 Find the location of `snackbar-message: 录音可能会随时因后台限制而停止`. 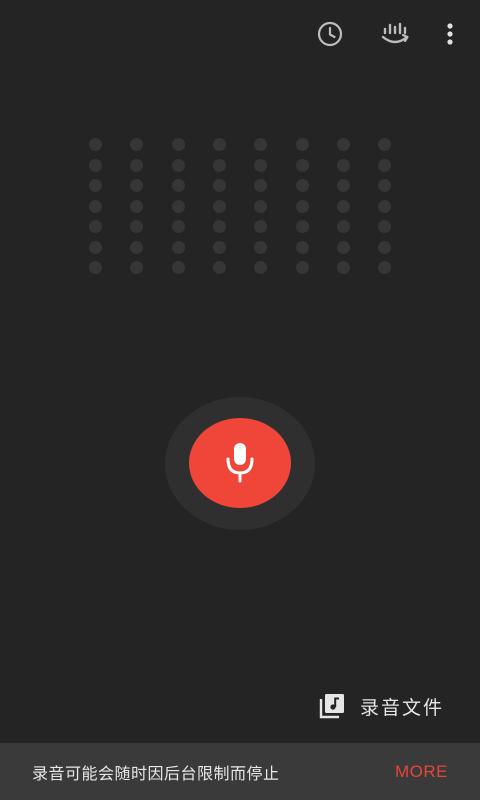

snackbar-message: 录音可能会随时因后台限制而停止 is located at coordinates (156, 773).